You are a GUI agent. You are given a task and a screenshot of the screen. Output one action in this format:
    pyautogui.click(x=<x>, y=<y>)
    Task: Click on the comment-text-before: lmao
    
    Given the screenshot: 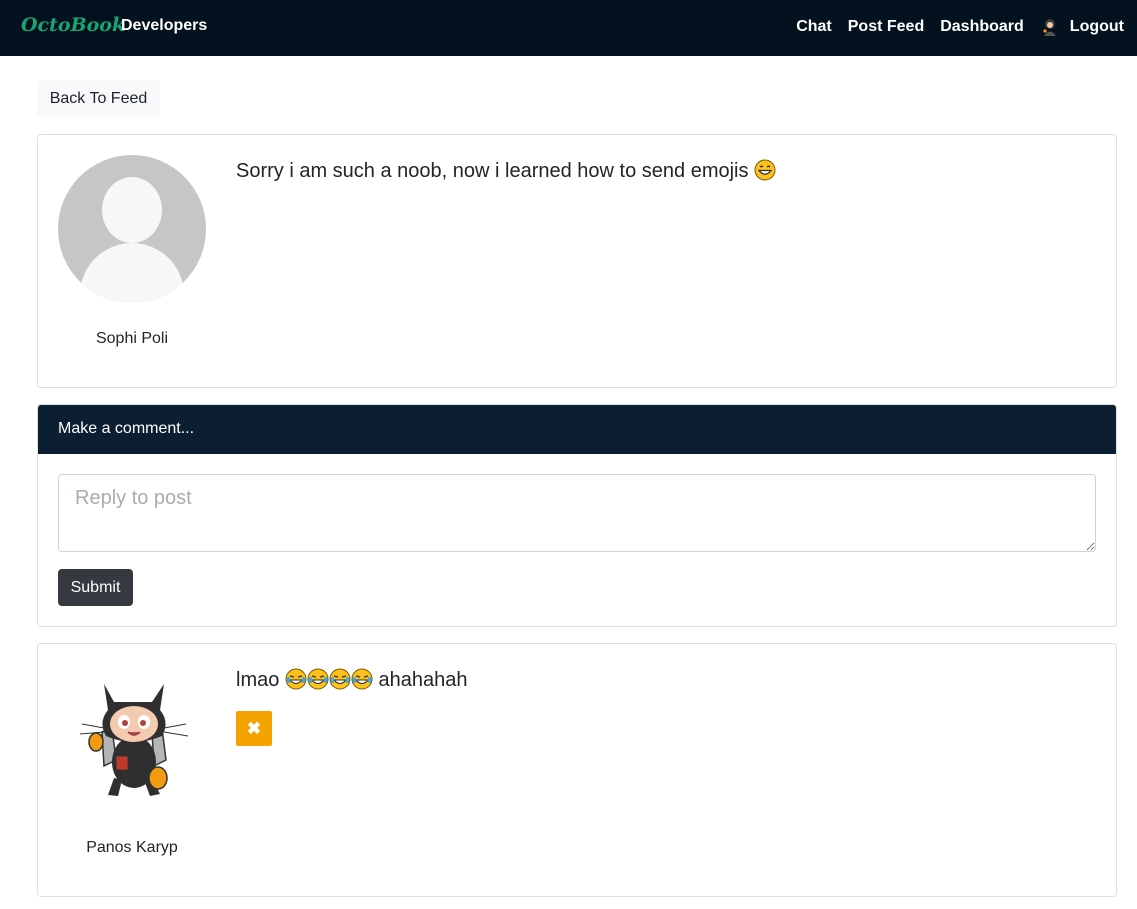 What is the action you would take?
    pyautogui.click(x=258, y=680)
    